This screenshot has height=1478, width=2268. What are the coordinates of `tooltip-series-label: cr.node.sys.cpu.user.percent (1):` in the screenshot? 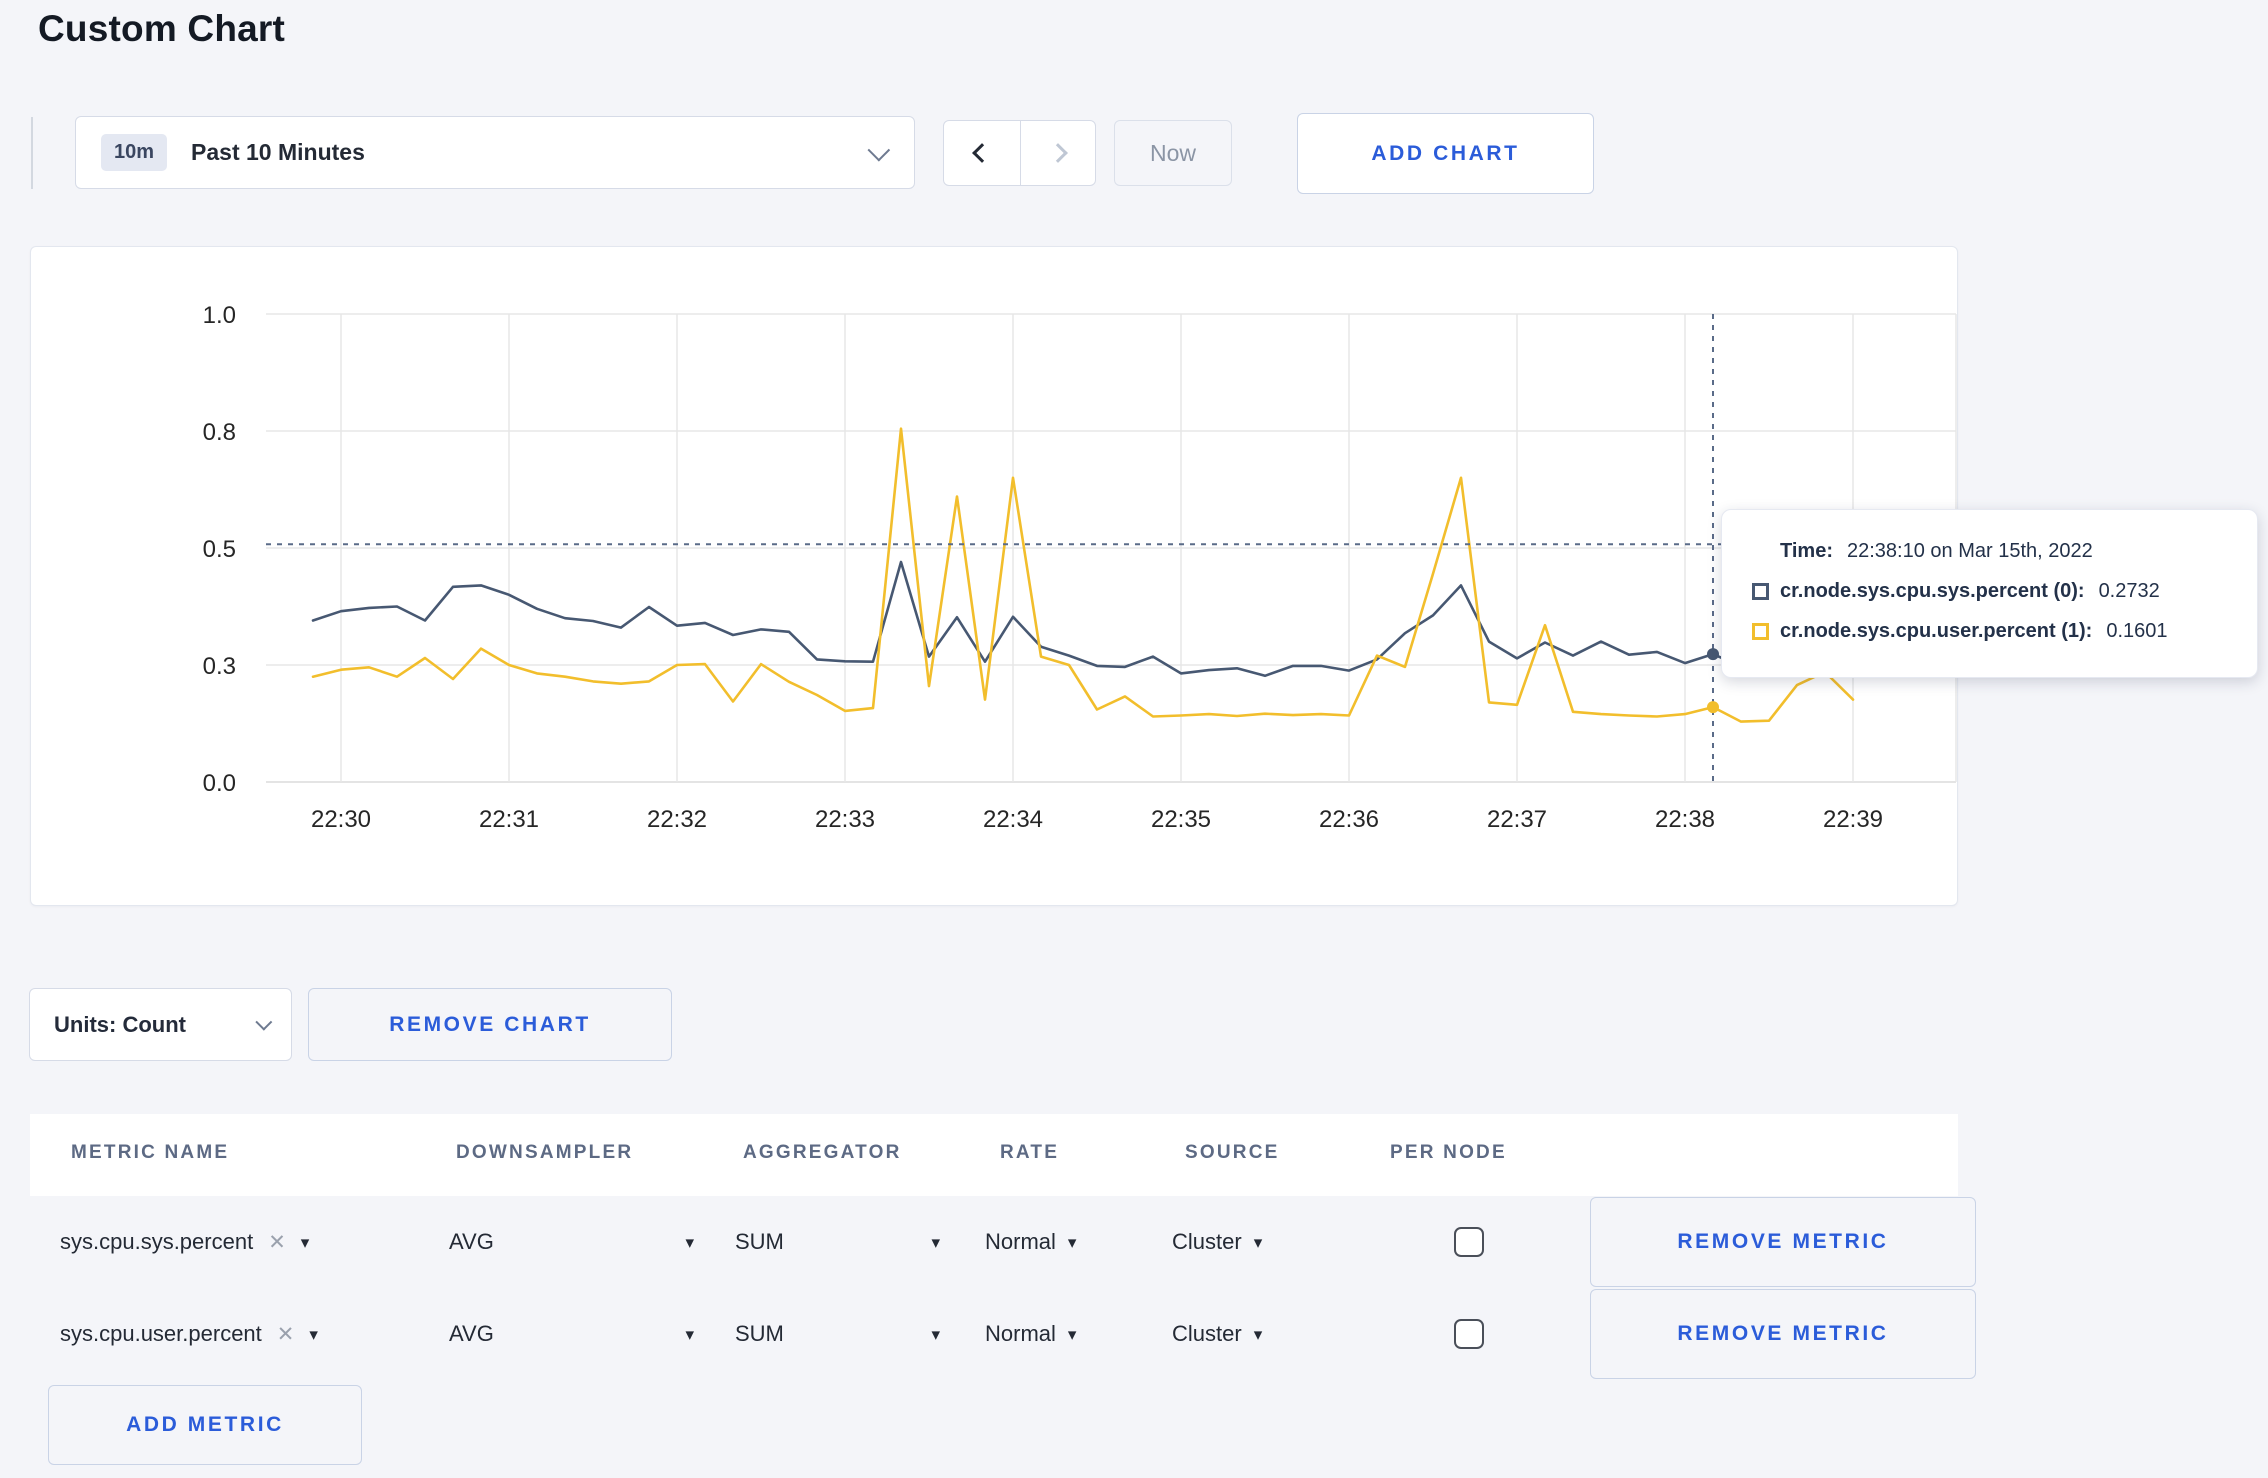 It's located at (1936, 631).